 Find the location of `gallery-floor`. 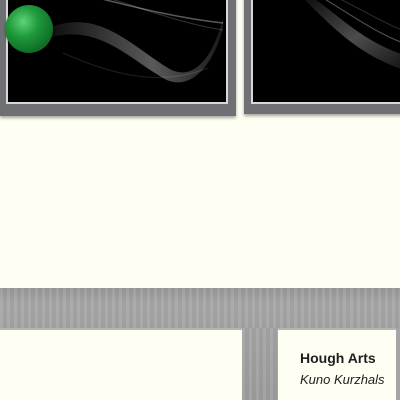

gallery-floor is located at coordinates (200, 309).